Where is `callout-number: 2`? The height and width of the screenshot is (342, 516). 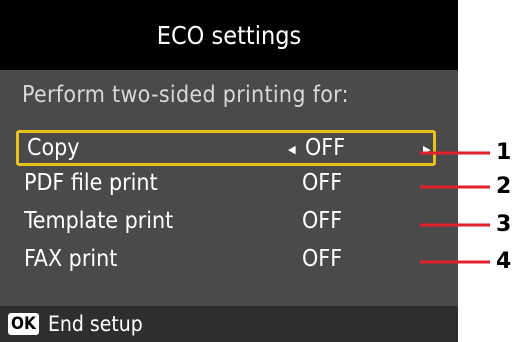
callout-number: 2 is located at coordinates (504, 186).